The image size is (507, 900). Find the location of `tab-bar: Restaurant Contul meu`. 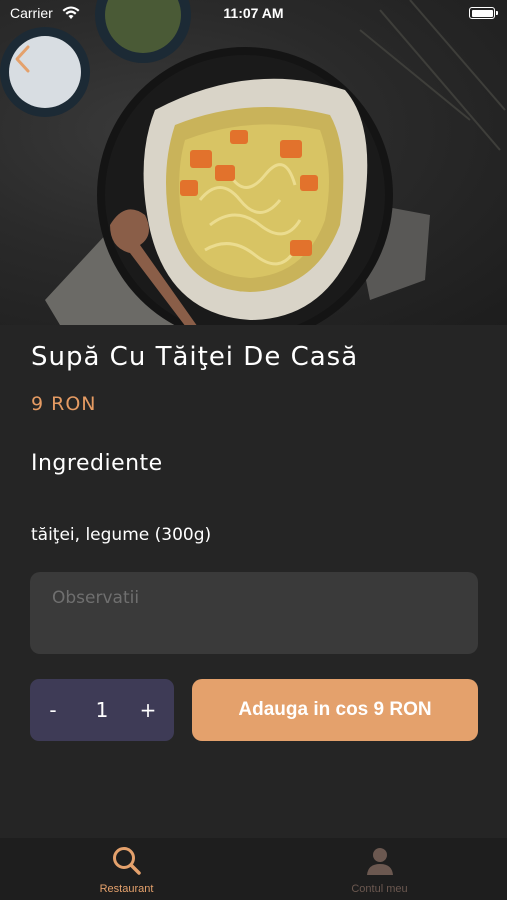

tab-bar: Restaurant Contul meu is located at coordinates (253, 869).